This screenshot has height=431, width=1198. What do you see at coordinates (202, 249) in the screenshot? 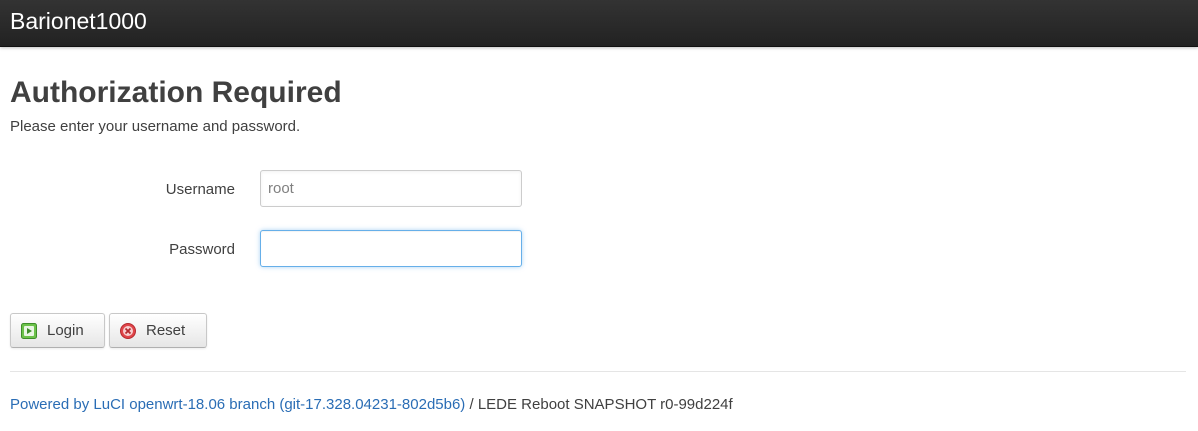
I see `password-label: Password` at bounding box center [202, 249].